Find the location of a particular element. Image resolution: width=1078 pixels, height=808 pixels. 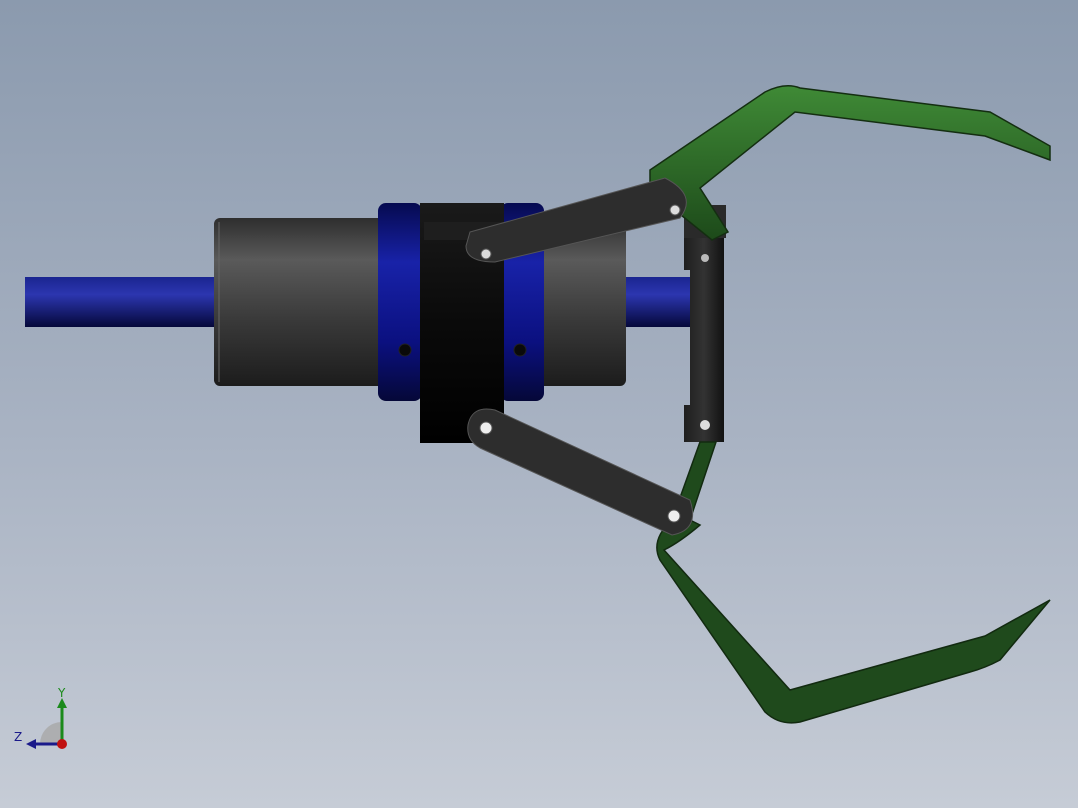

clamp-ring is located at coordinates (704, 340).